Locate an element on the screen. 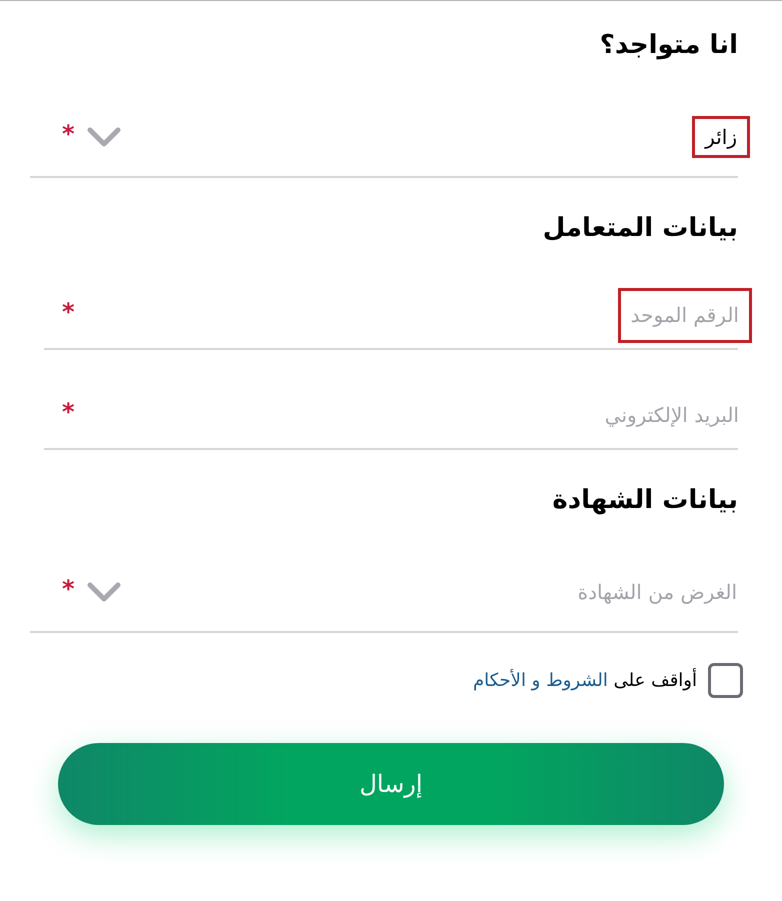 The height and width of the screenshot is (901, 782). dropdown-value: زائر is located at coordinates (721, 137).